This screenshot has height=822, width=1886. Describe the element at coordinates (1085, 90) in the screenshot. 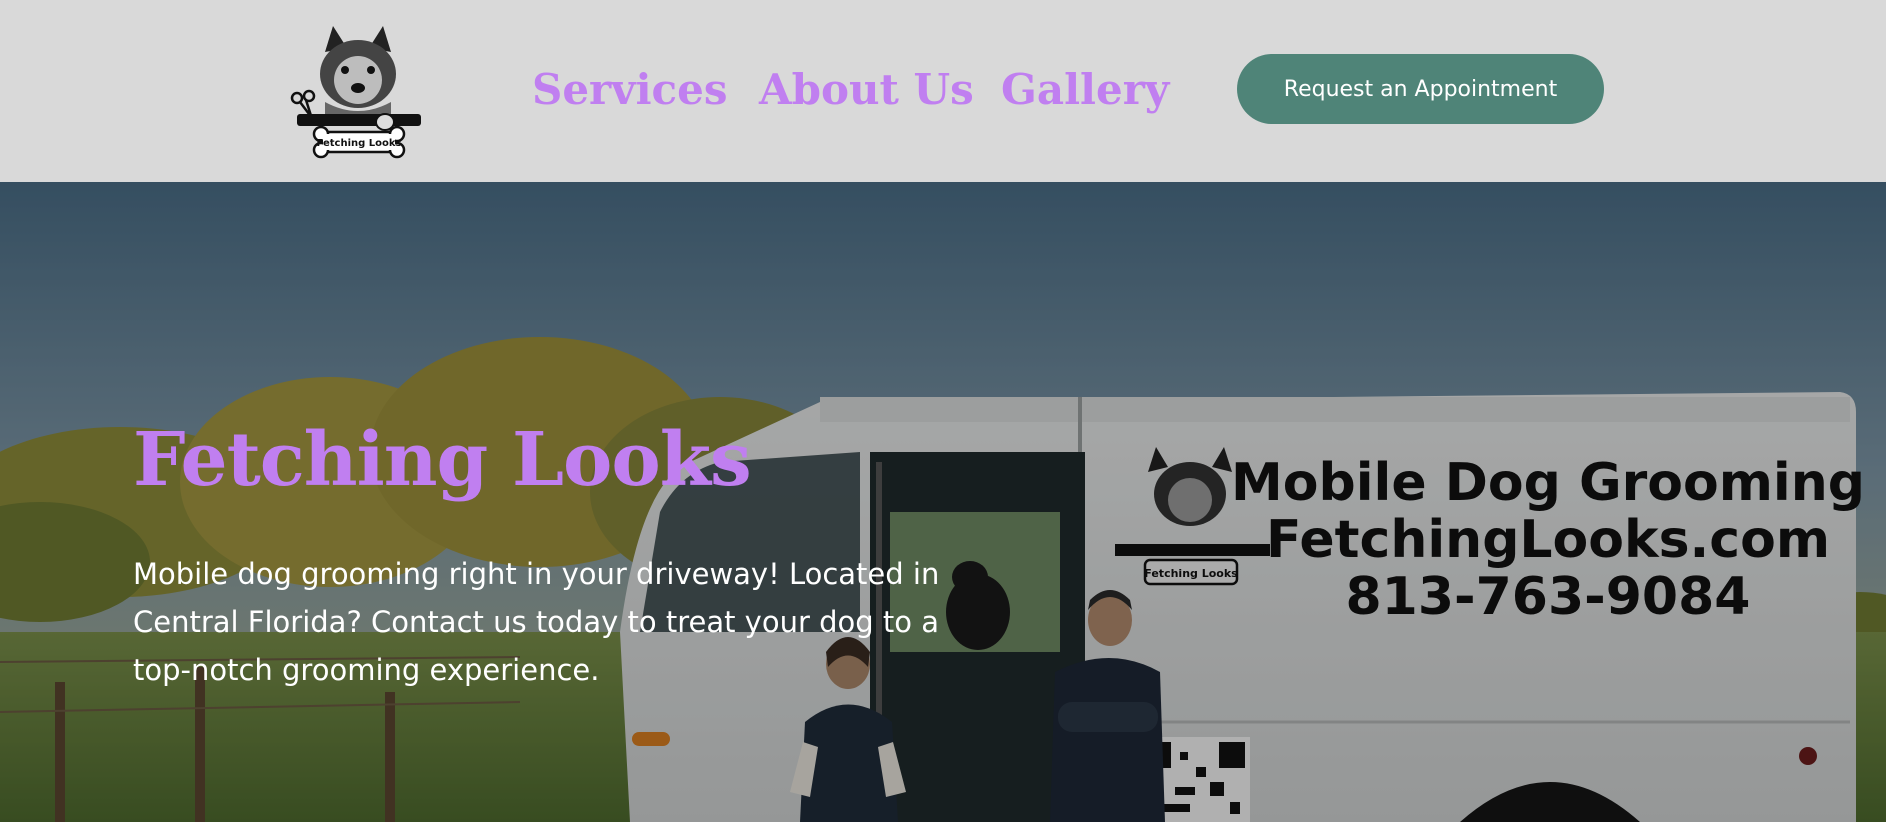

I see `nav-gallery: Gallery` at that location.